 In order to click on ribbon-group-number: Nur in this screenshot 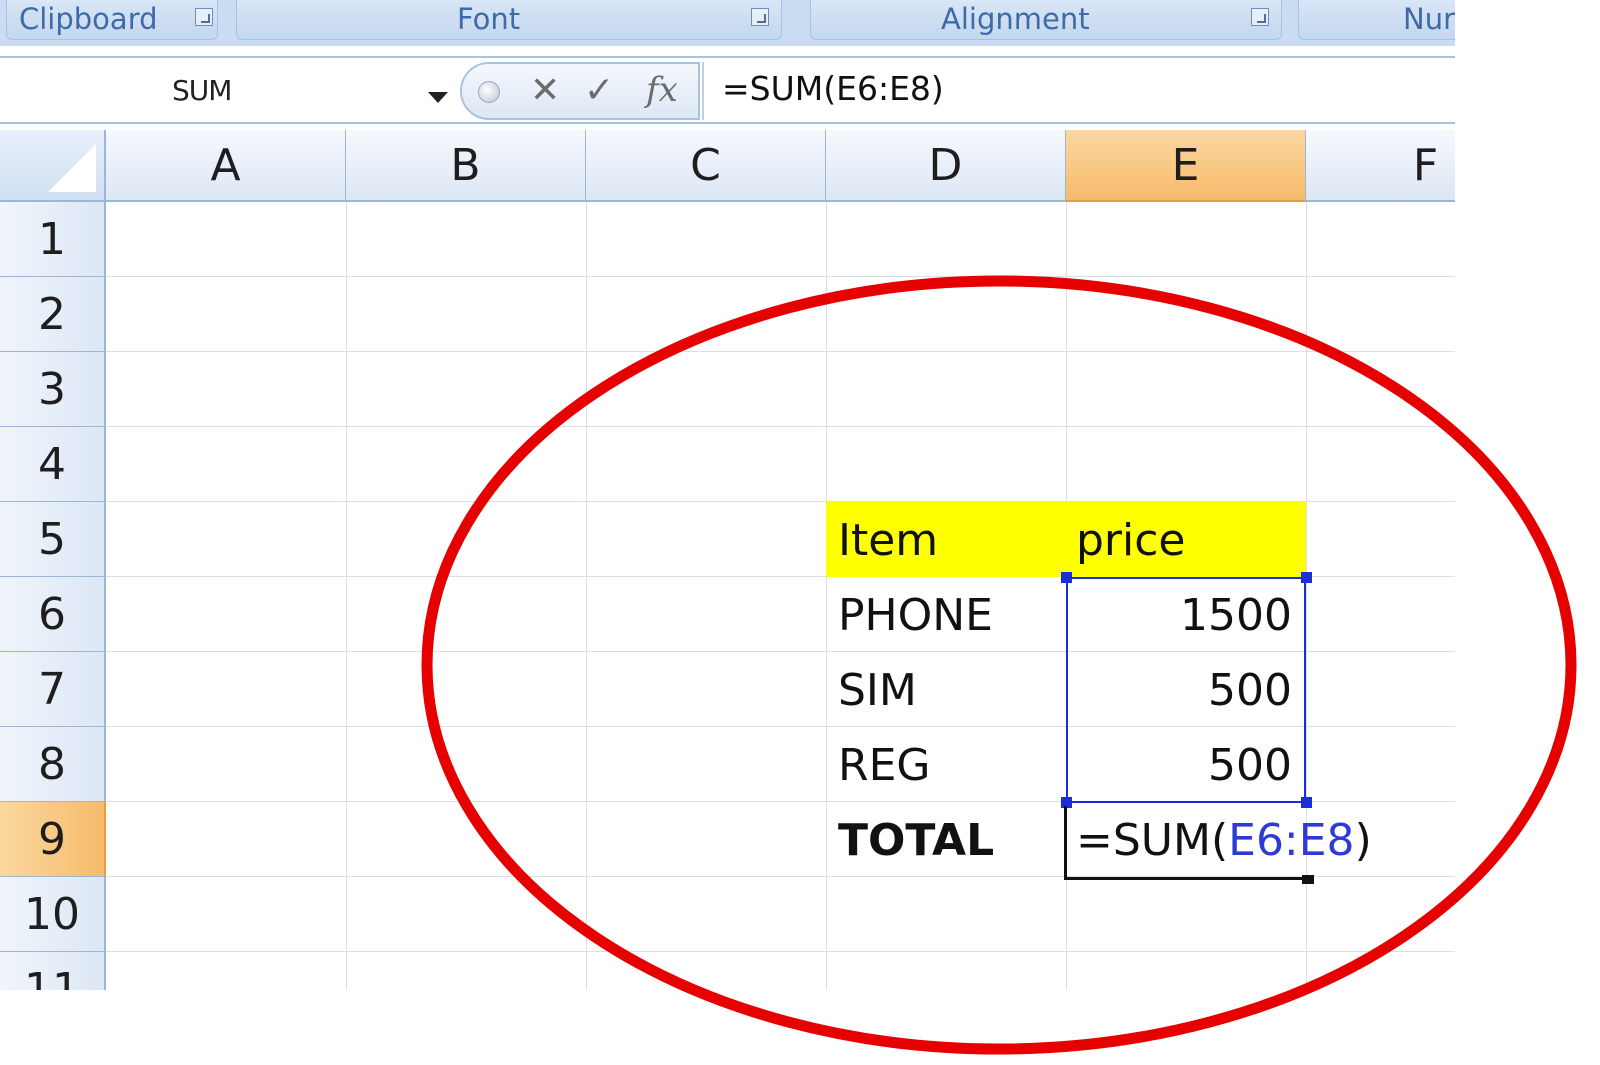, I will do `click(1376, 20)`.